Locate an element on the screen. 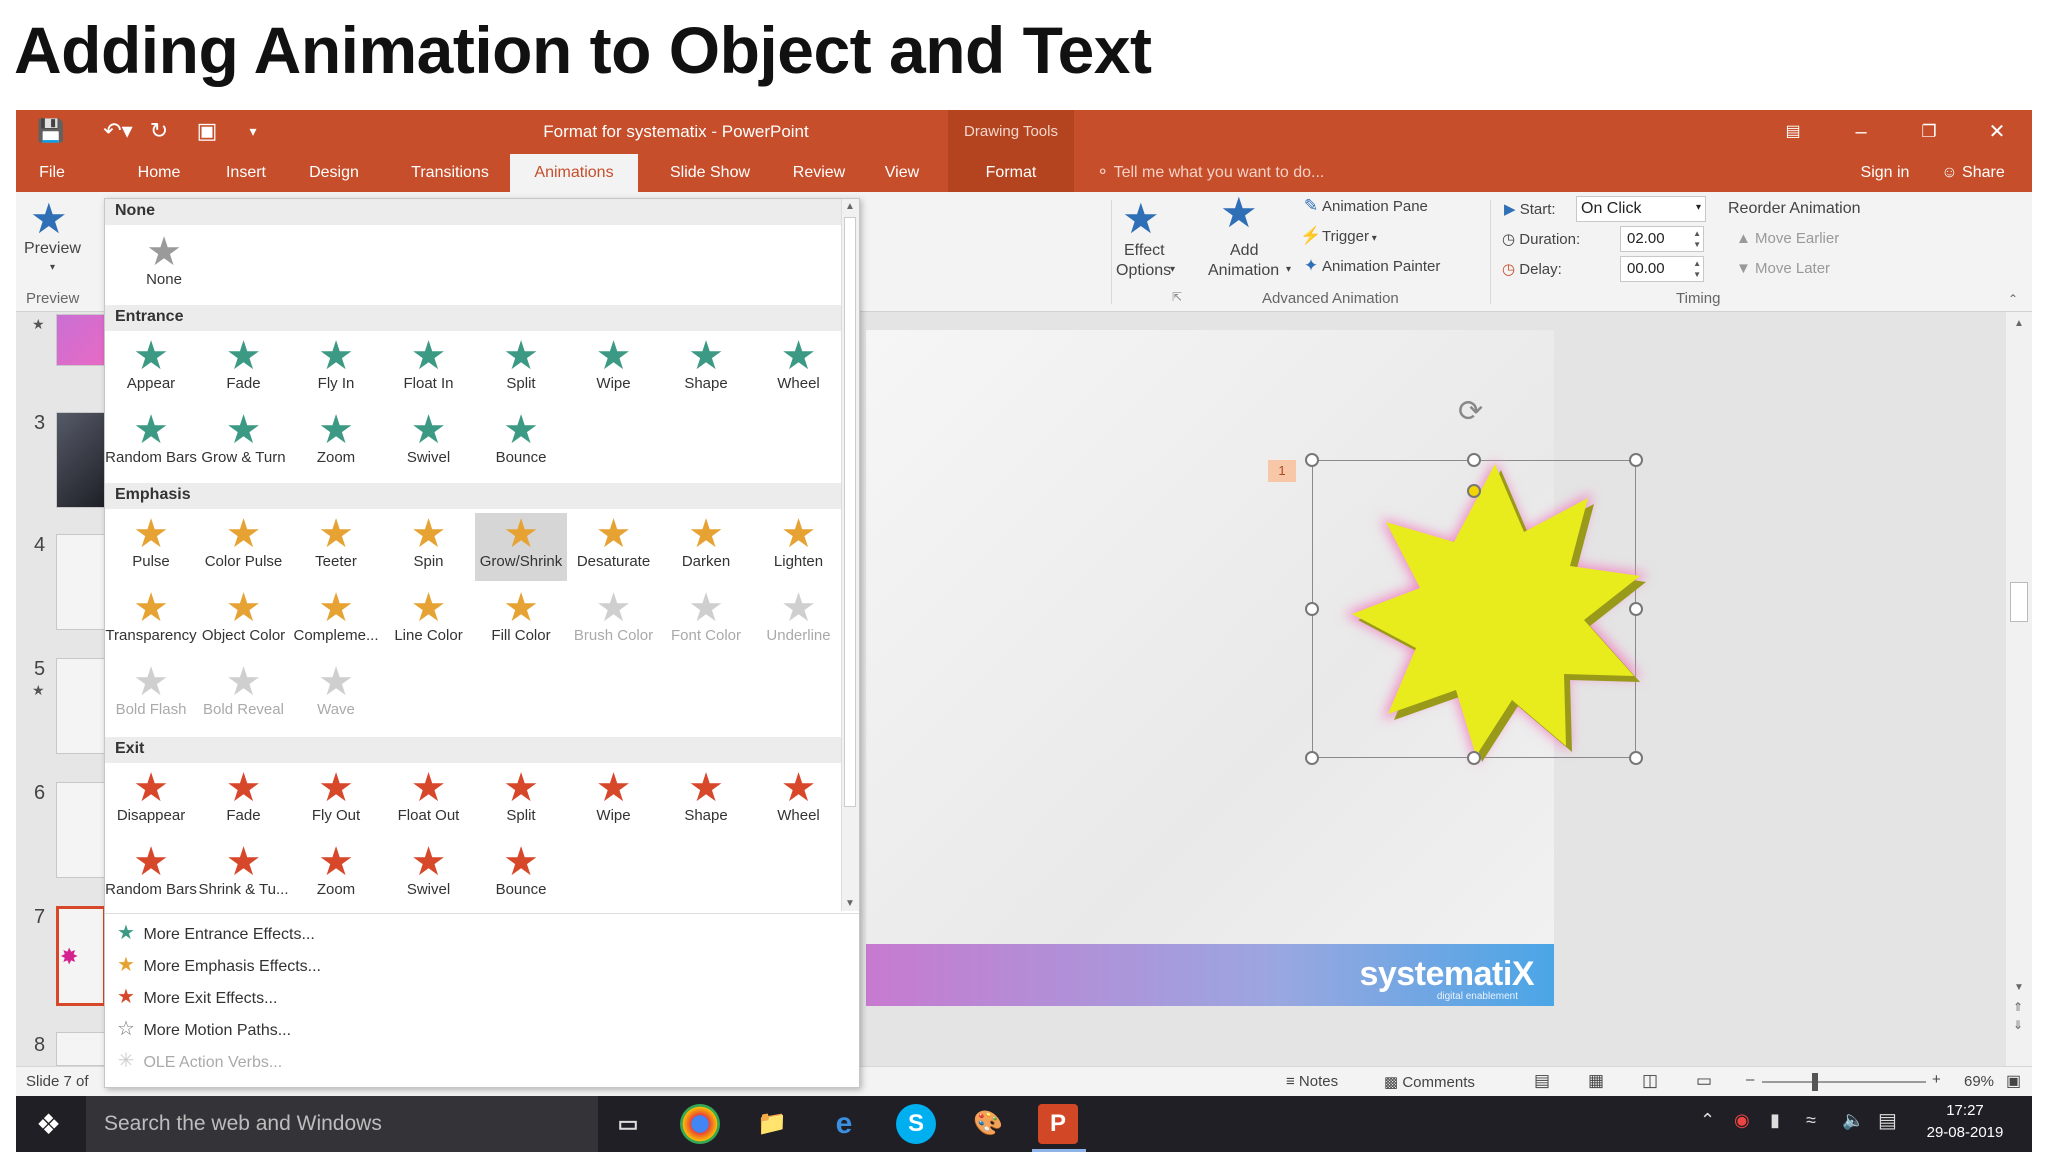 Image resolution: width=2048 pixels, height=1152 pixels. effect-disappear: ★ Disappear is located at coordinates (151, 801).